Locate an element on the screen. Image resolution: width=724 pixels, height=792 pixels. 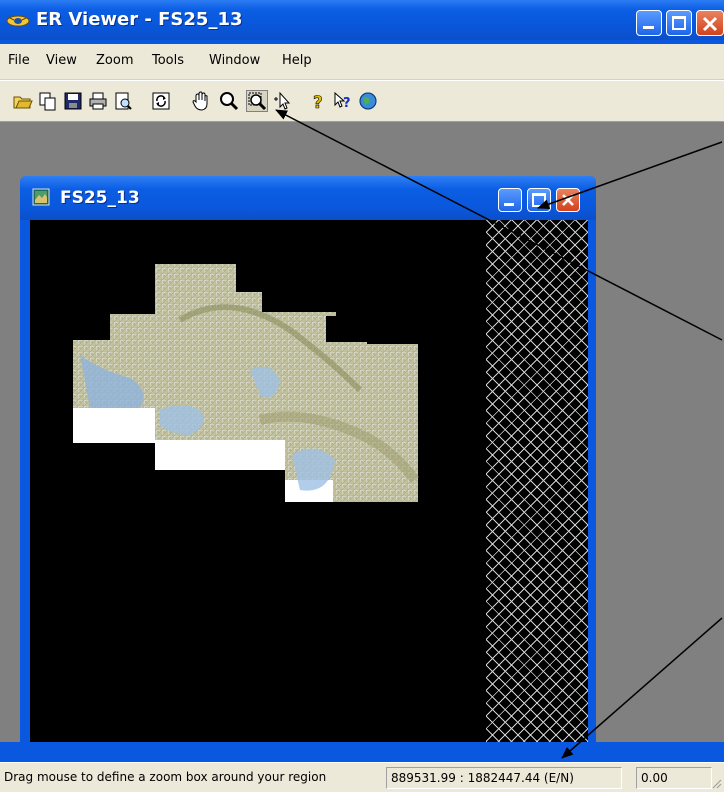
print-preview-icon is located at coordinates (123, 101).